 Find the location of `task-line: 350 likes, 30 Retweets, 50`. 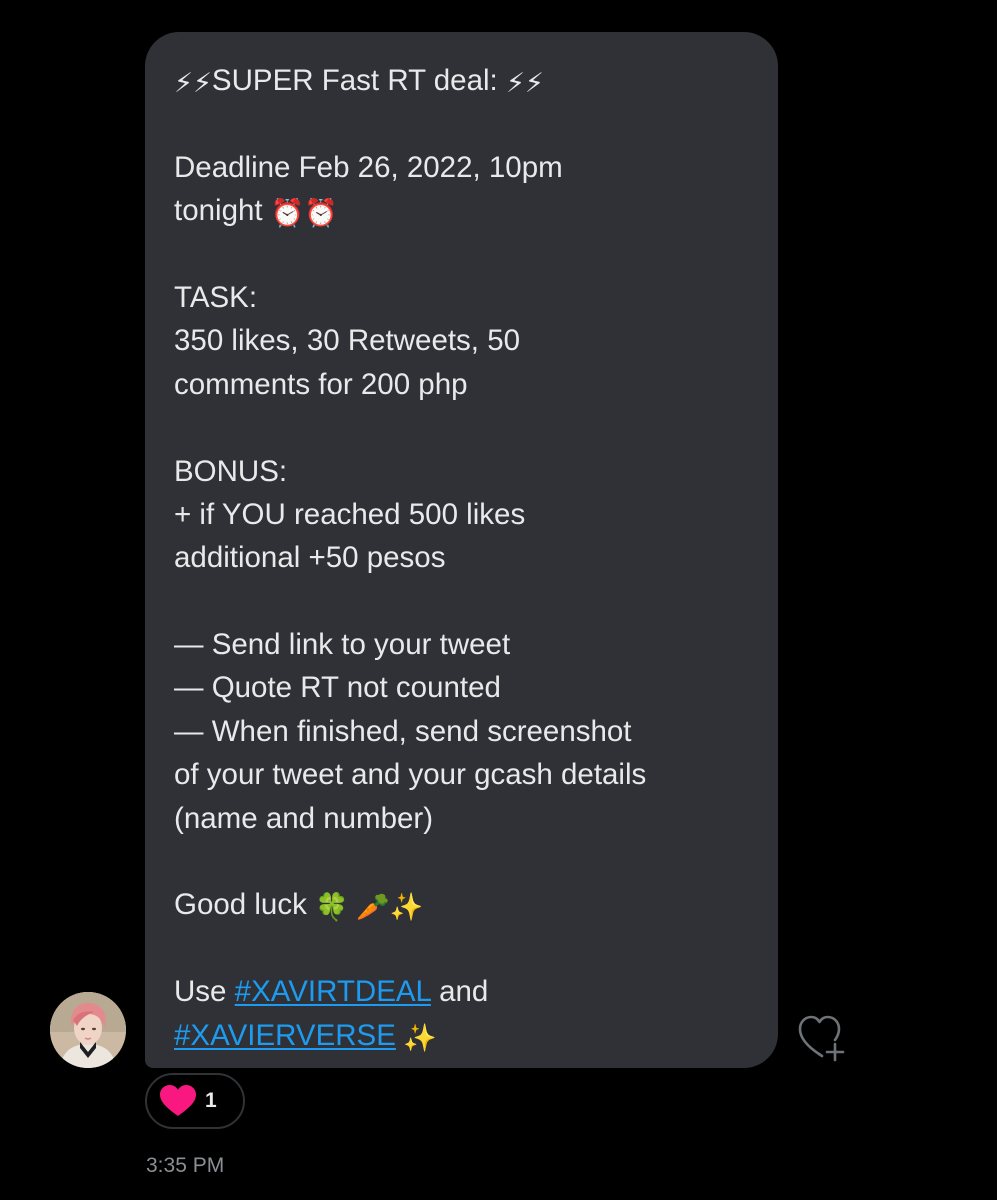

task-line: 350 likes, 30 Retweets, 50 is located at coordinates (347, 341).